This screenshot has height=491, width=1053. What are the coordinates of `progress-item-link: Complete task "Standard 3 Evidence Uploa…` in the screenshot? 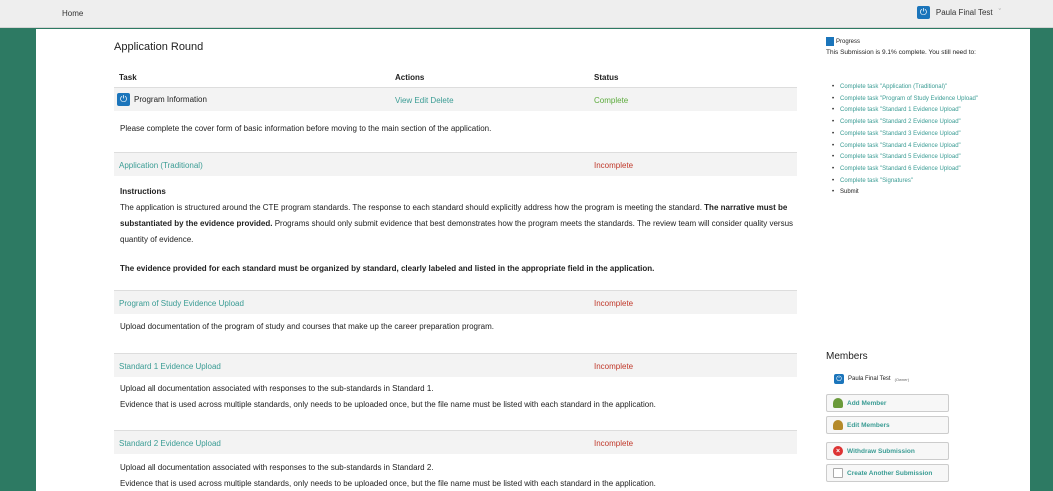 It's located at (900, 134).